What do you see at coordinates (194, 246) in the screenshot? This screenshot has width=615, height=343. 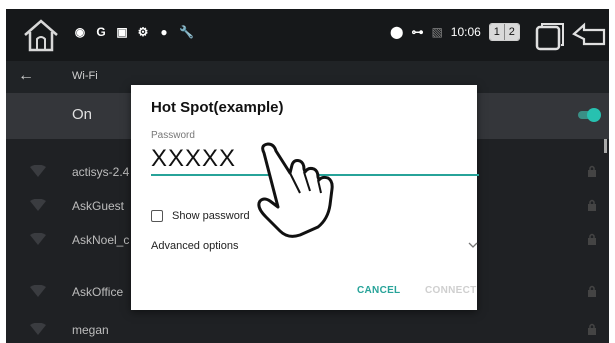 I see `advanced-options: Advanced options` at bounding box center [194, 246].